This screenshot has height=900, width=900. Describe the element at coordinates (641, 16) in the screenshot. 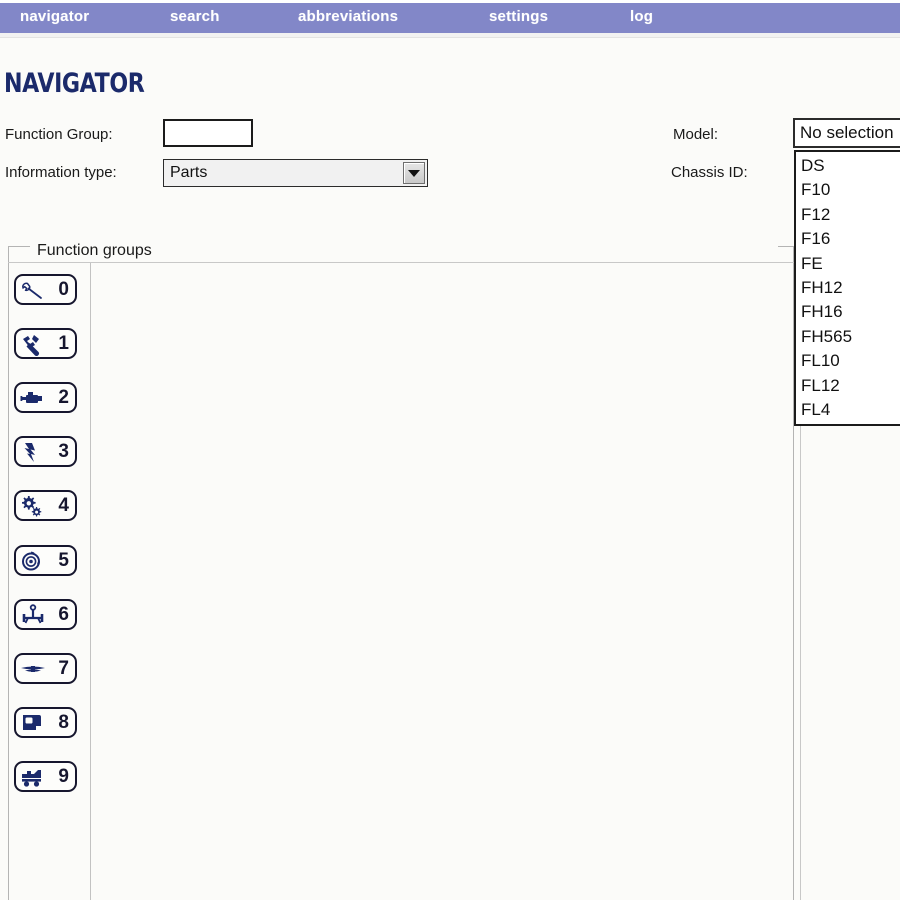

I see `nav-item-log: log` at that location.